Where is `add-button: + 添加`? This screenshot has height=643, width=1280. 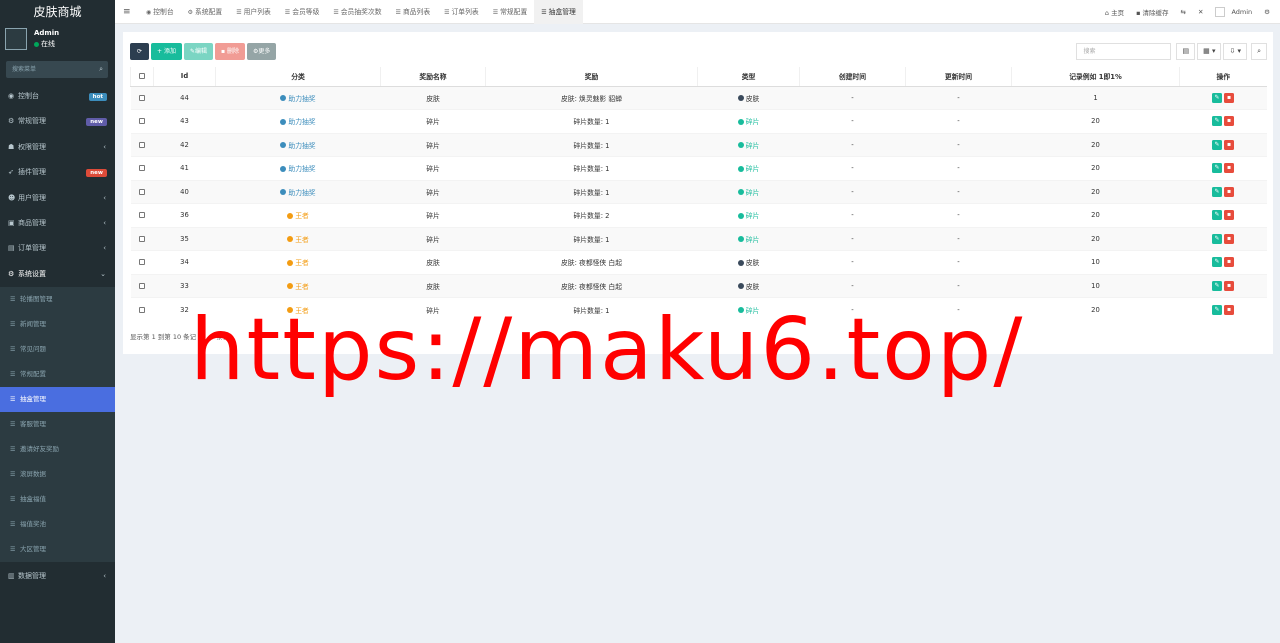
add-button: + 添加 is located at coordinates (166, 51).